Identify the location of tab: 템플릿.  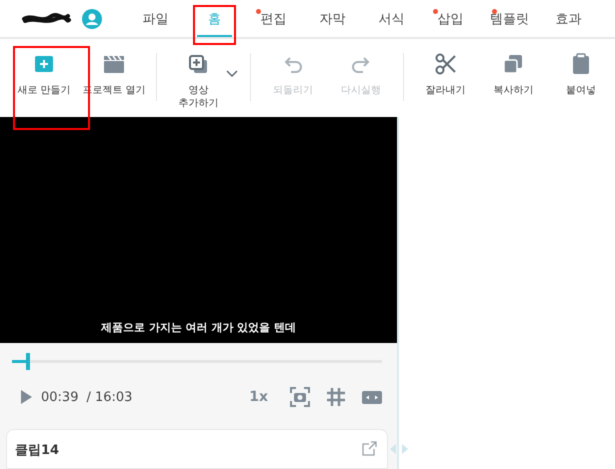
(509, 18).